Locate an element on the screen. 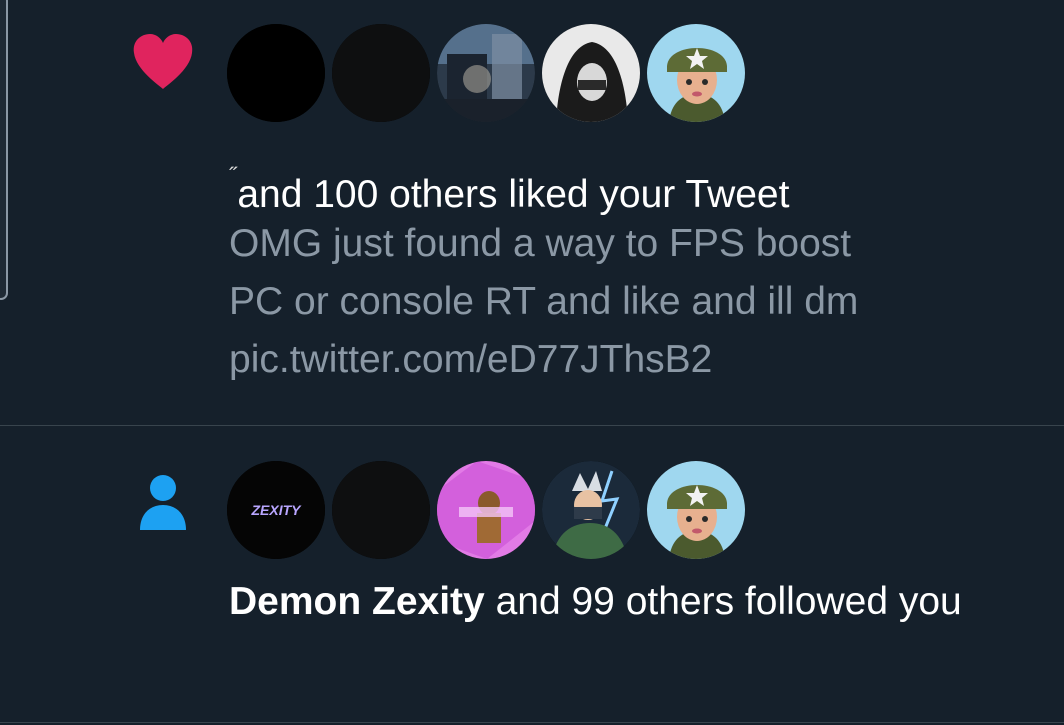 This screenshot has height=725, width=1064. tweet-line: OMG just found a way to FPS boost is located at coordinates (540, 243).